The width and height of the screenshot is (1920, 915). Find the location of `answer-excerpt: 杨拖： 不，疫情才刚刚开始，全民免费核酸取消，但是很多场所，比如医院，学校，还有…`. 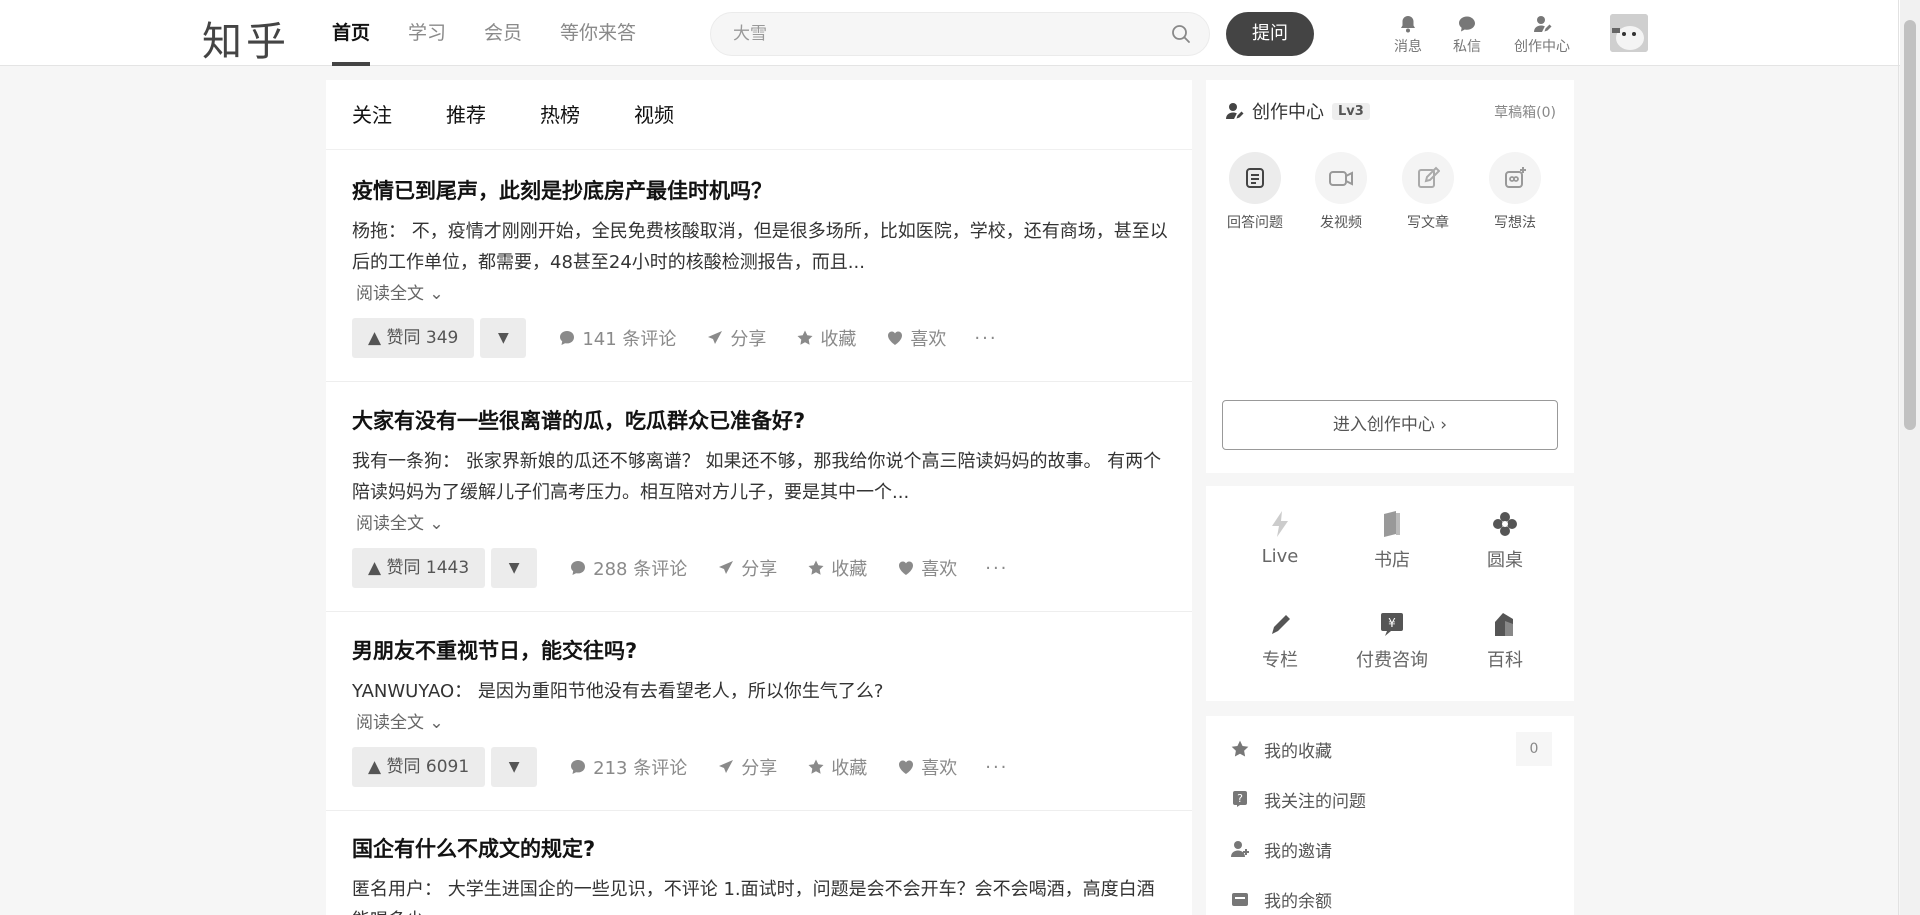

answer-excerpt: 杨拖： 不，疫情才刚刚开始，全民免费核酸取消，但是很多场所，比如医院，学校，还有… is located at coordinates (760, 247).